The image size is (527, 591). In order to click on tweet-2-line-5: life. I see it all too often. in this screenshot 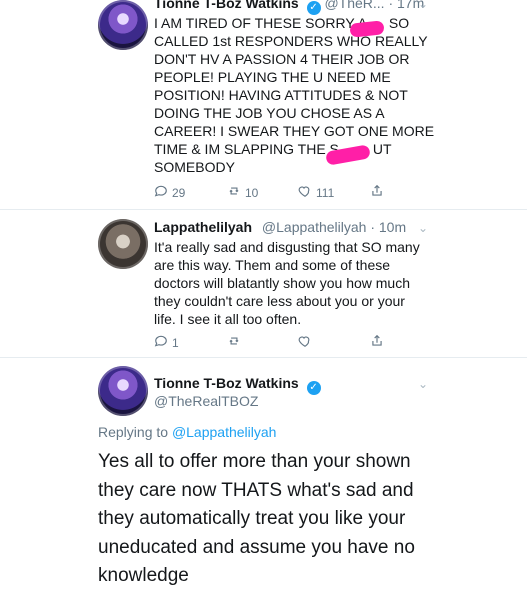, I will do `click(228, 319)`.